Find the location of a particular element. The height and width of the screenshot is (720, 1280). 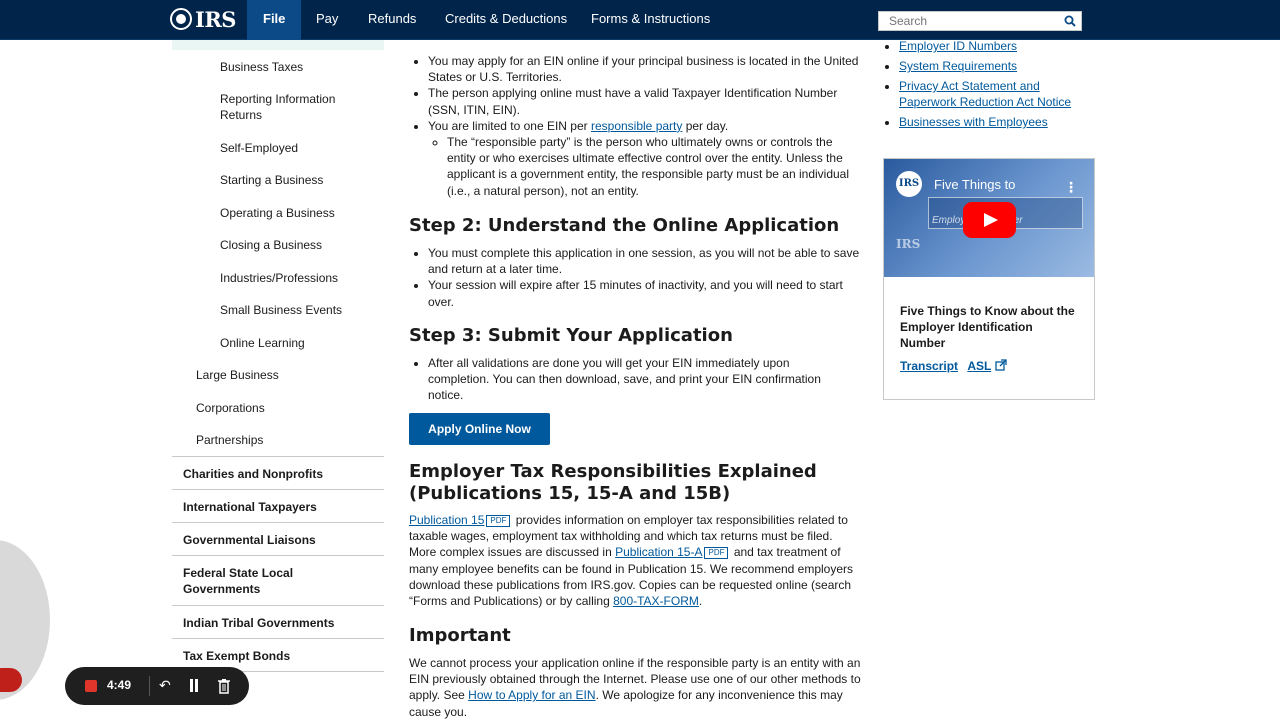

nav-refunds: Refunds is located at coordinates (392, 20).